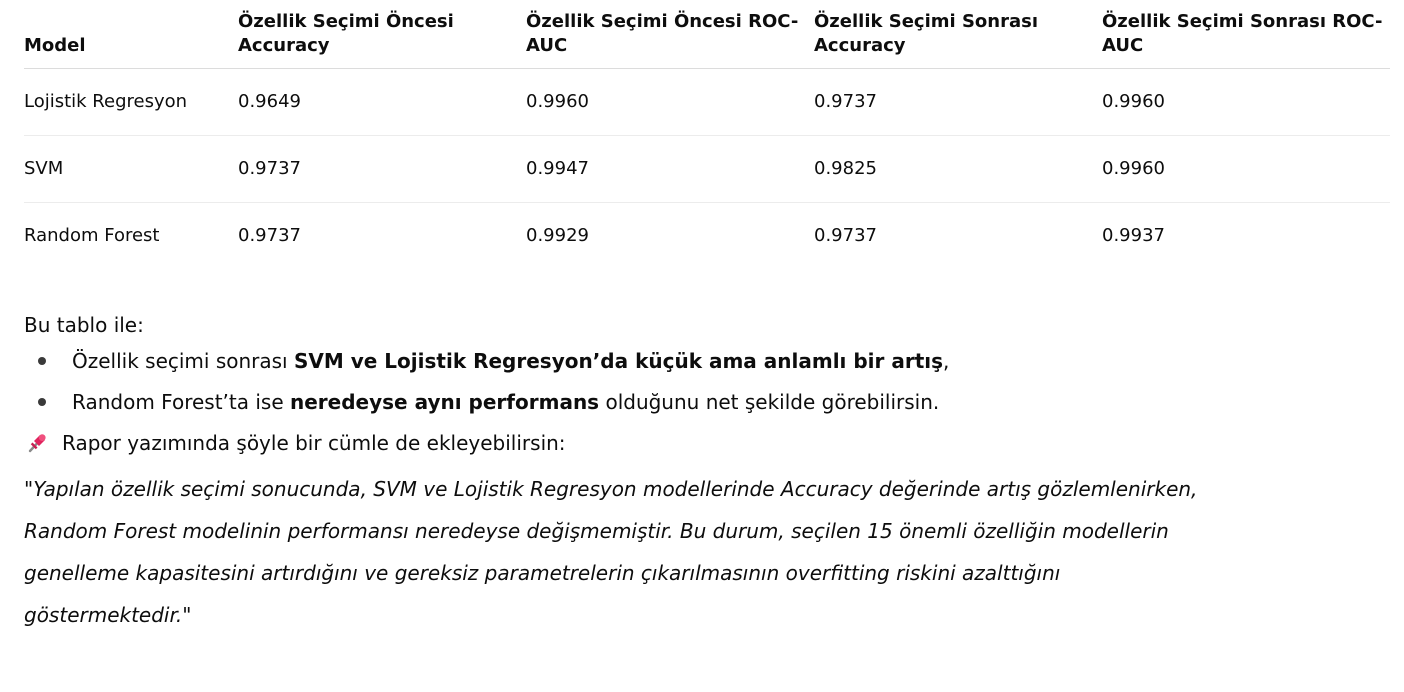  What do you see at coordinates (670, 169) in the screenshot?
I see `cell-value: 0.9947` at bounding box center [670, 169].